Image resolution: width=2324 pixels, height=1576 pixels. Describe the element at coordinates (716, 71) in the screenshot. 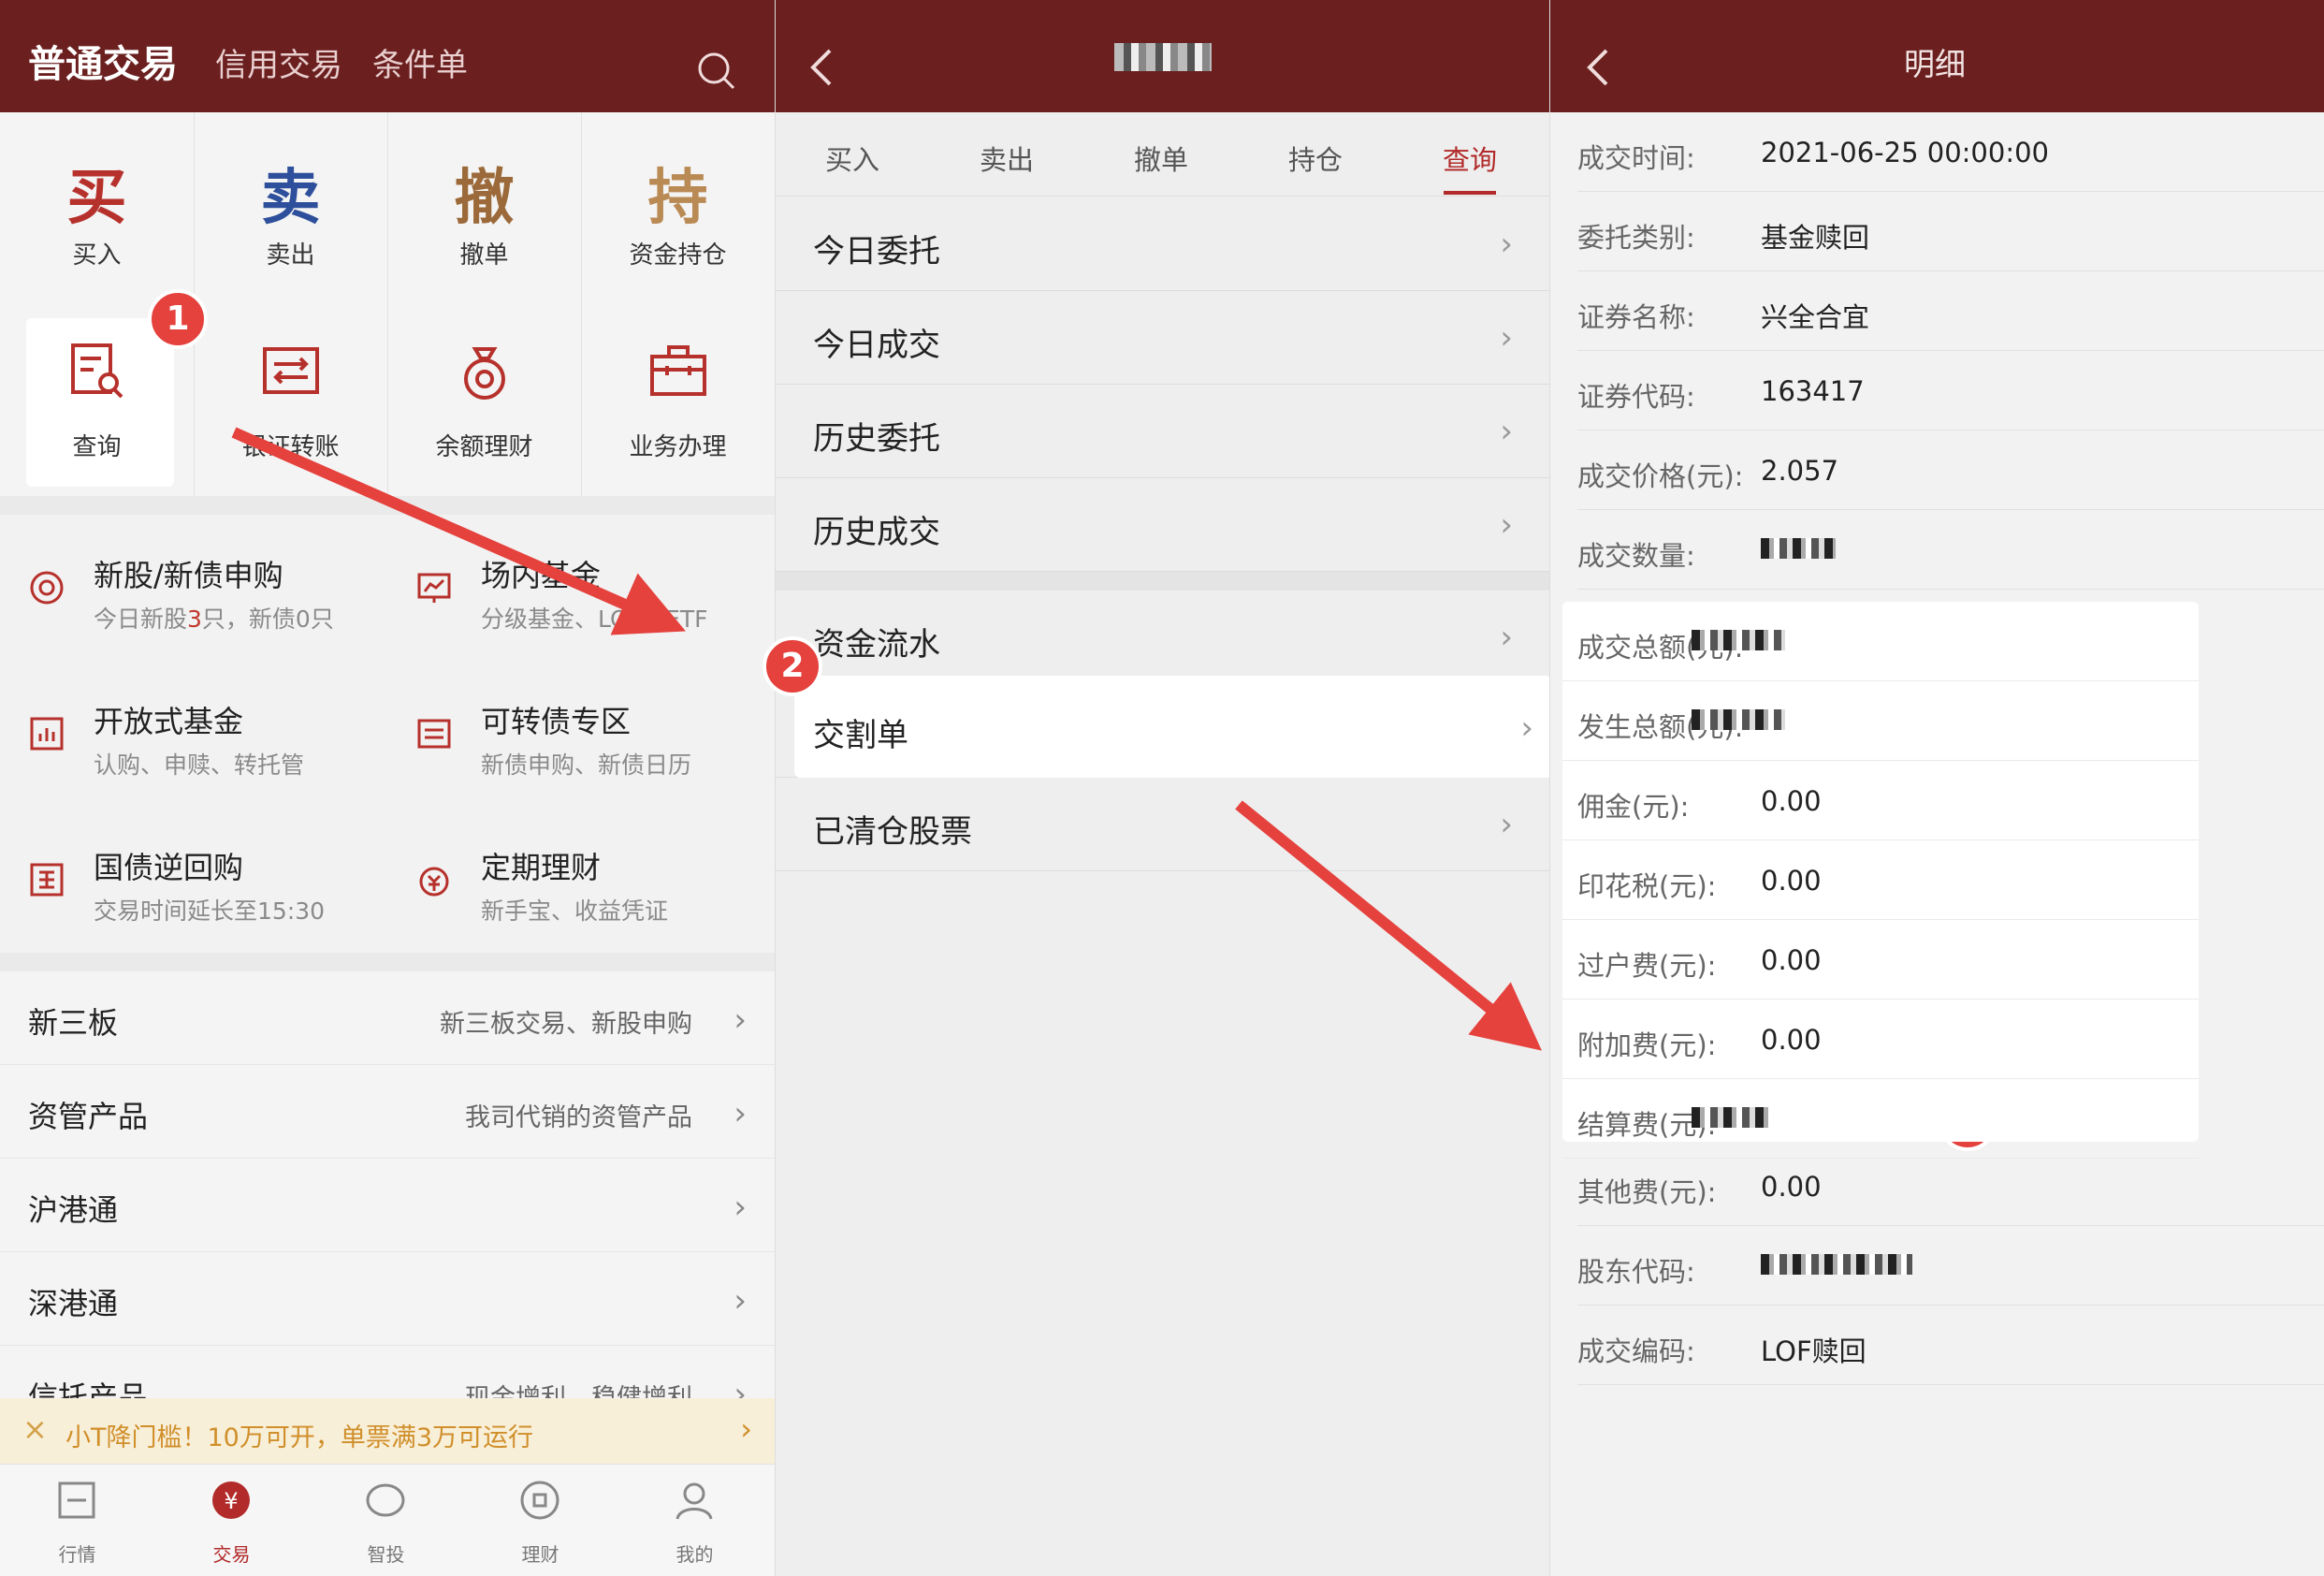

I see `search-icon` at that location.